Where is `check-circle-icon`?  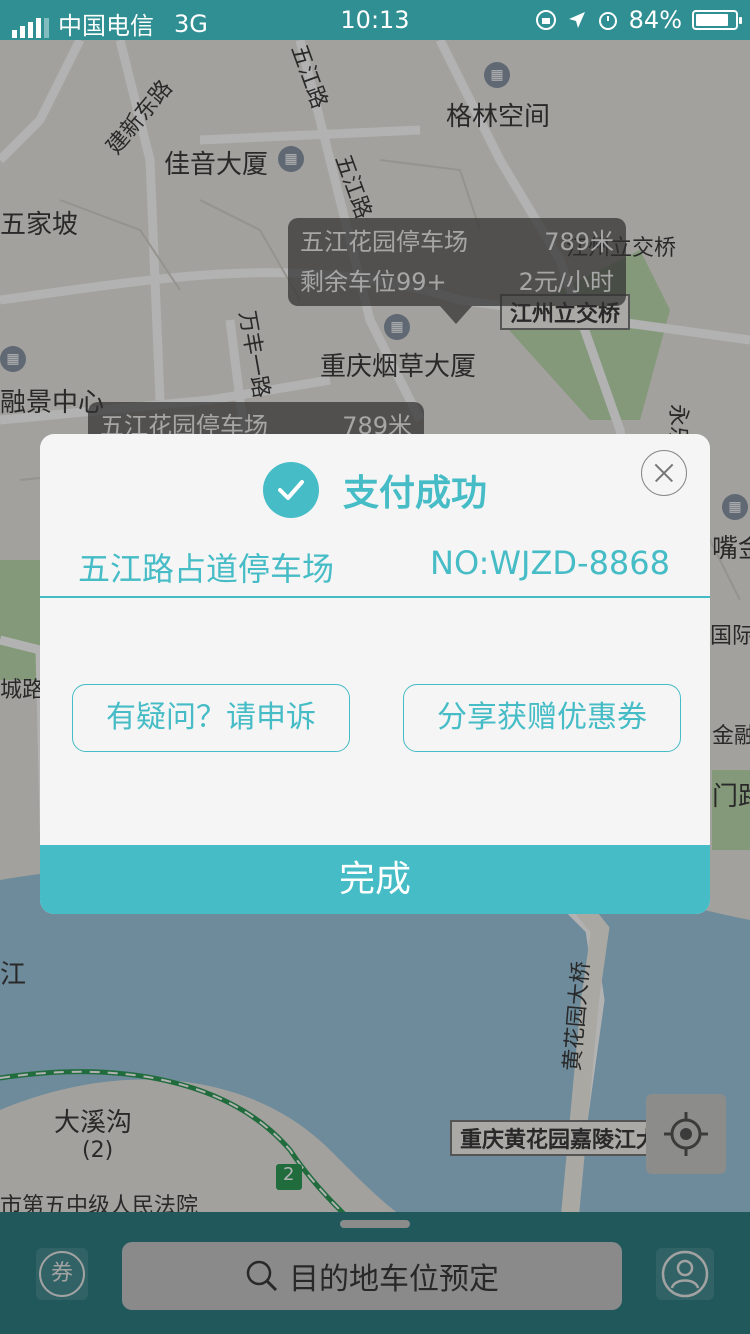
check-circle-icon is located at coordinates (290, 490).